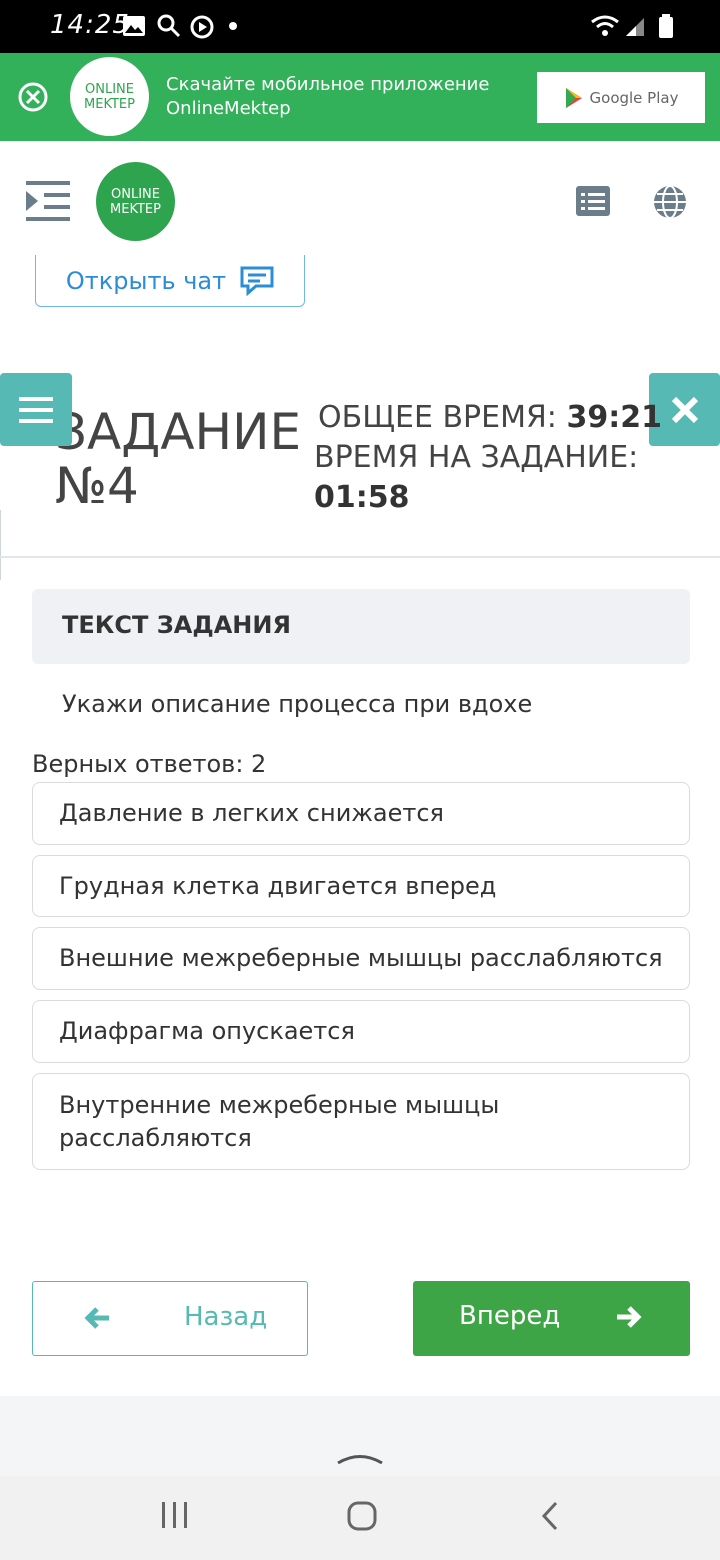 This screenshot has height=1560, width=720. Describe the element at coordinates (361, 886) in the screenshot. I see `answer-option: Грудная клетка двигается вперед` at that location.